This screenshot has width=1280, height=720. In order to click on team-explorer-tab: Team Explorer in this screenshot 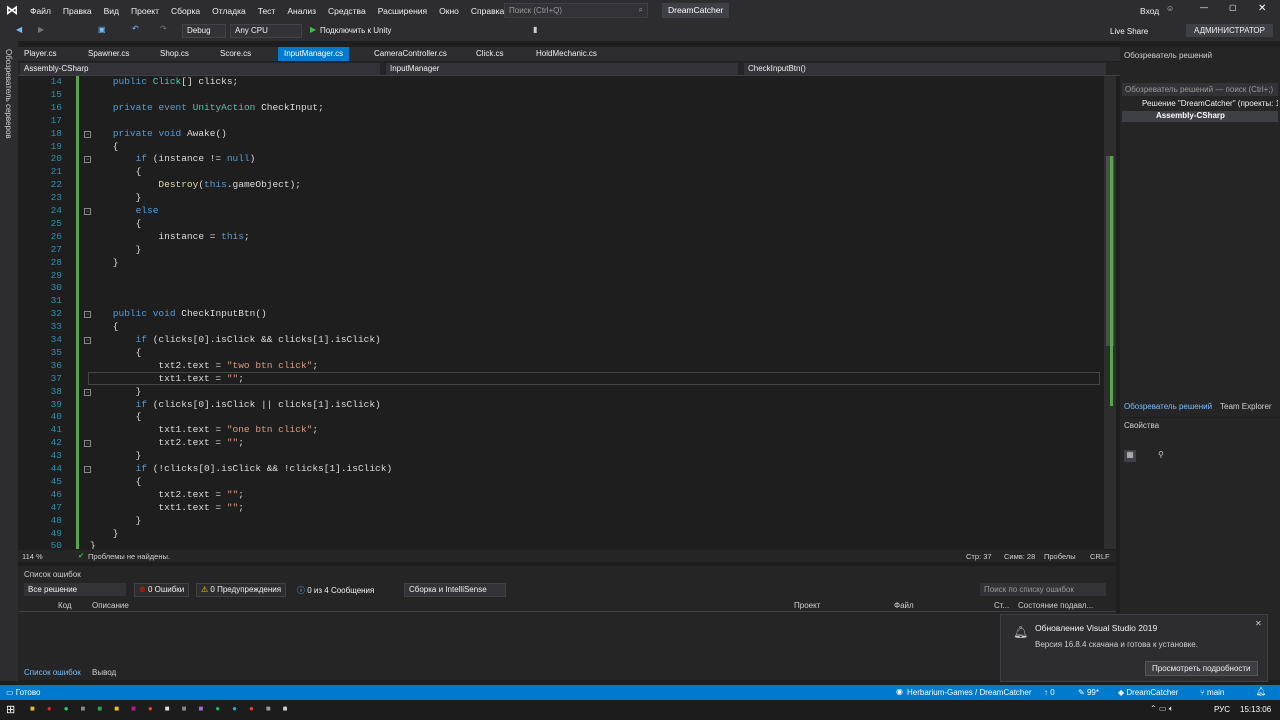, I will do `click(1246, 406)`.